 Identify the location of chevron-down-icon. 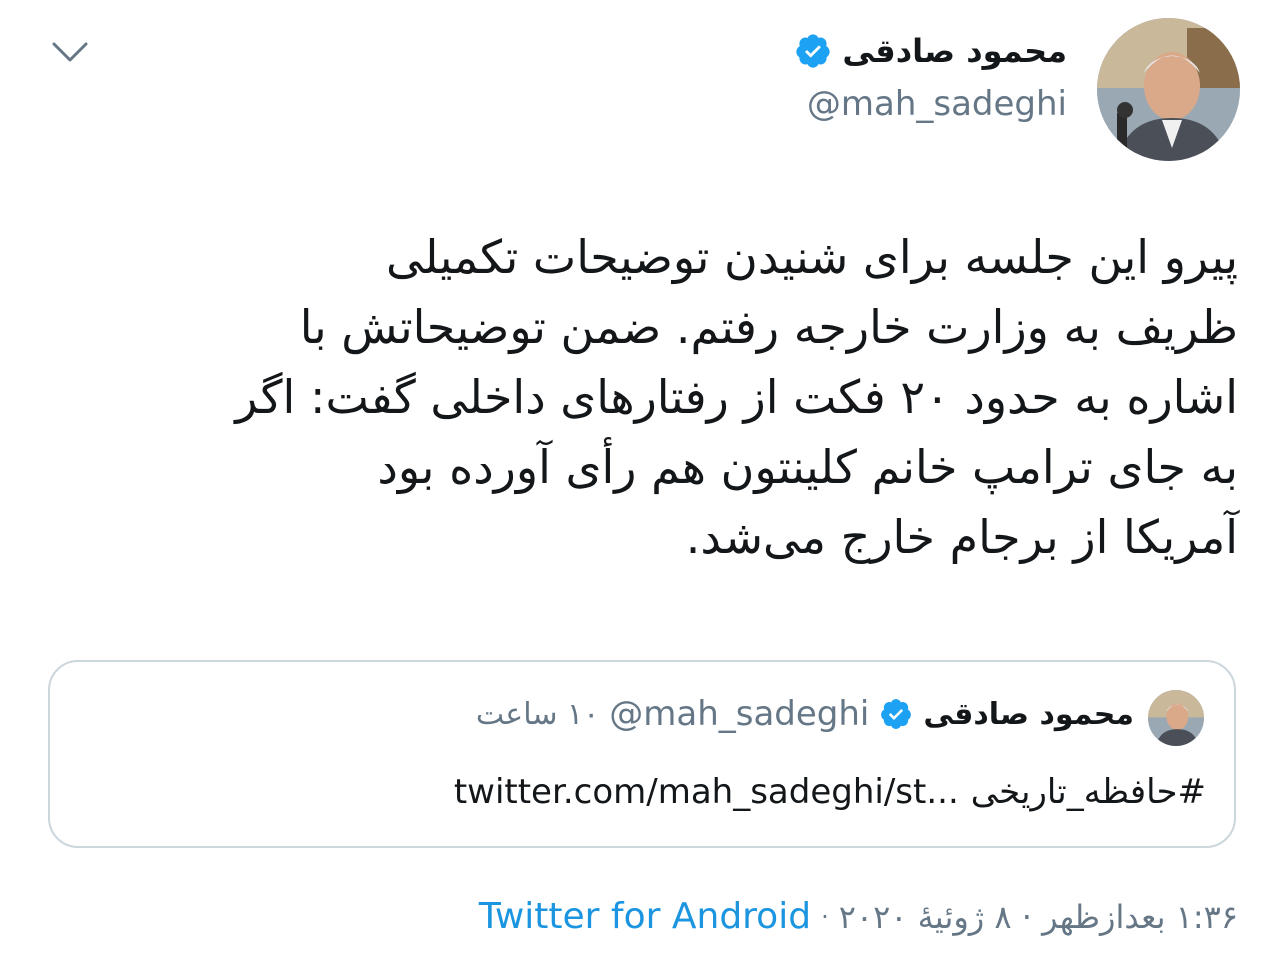
(70, 52).